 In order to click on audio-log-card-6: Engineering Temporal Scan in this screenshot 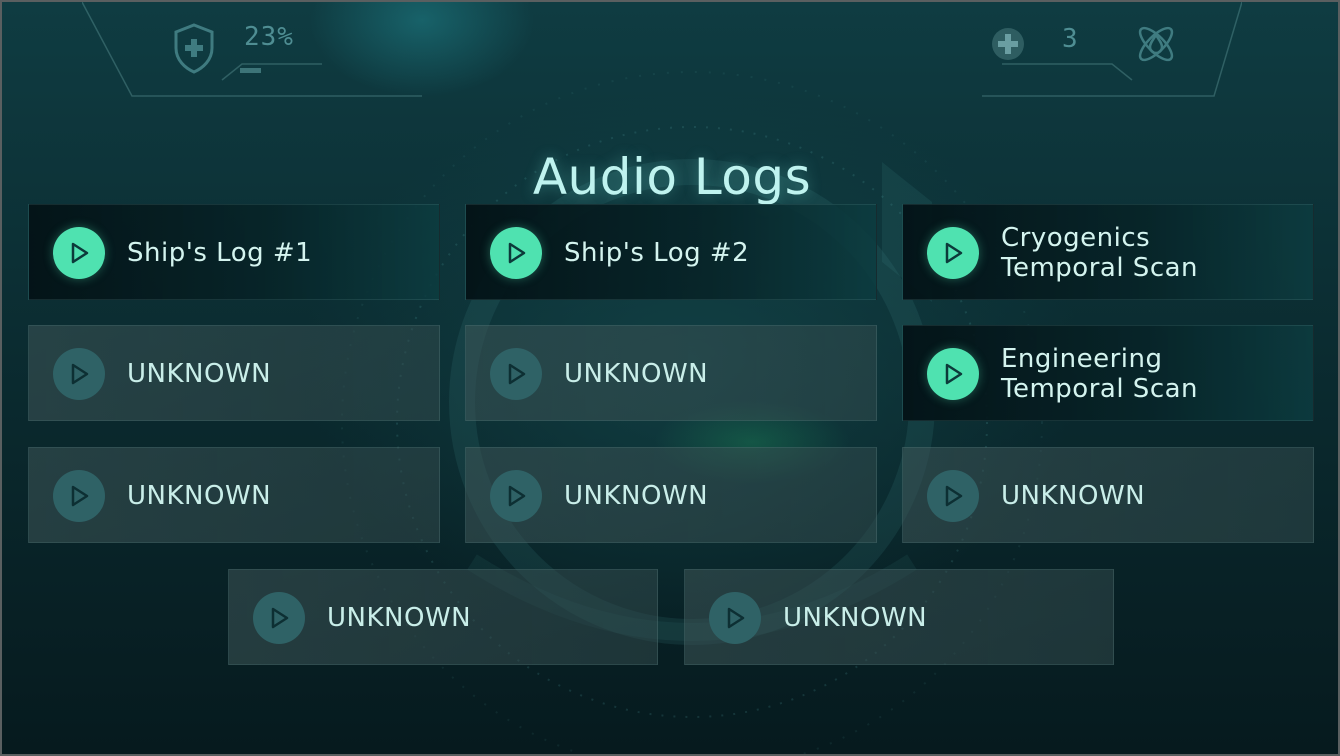, I will do `click(1108, 373)`.